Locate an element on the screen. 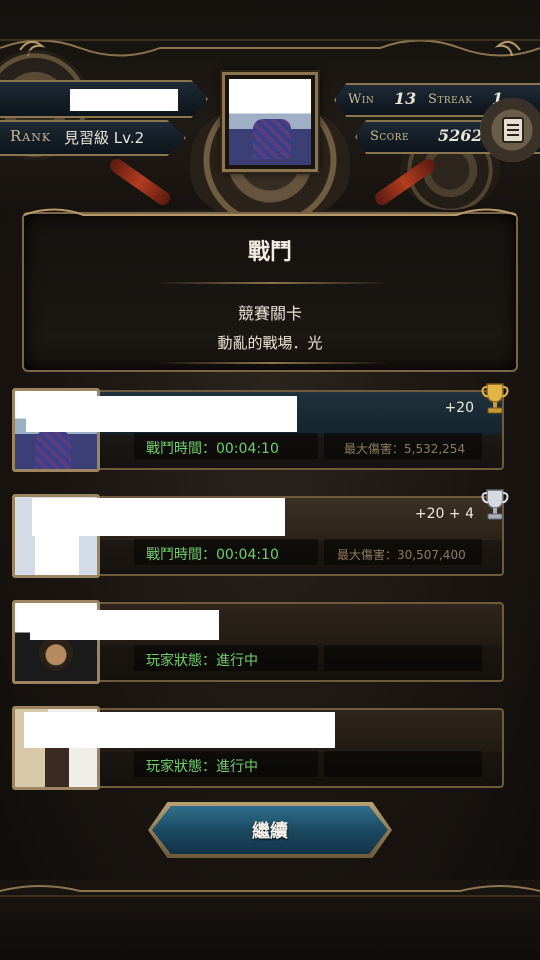 The height and width of the screenshot is (960, 540). menu-list-icon is located at coordinates (510, 130).